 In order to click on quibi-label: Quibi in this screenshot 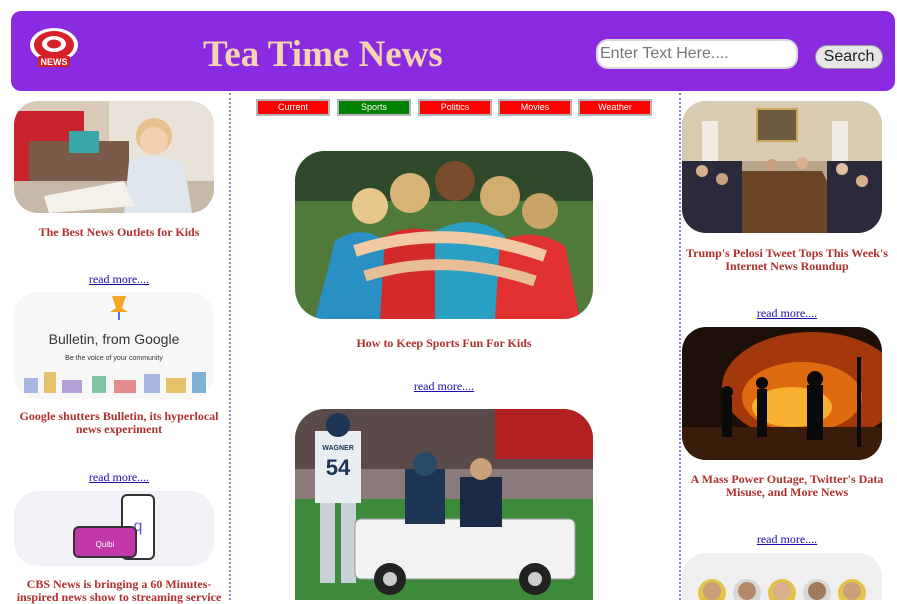, I will do `click(105, 544)`.